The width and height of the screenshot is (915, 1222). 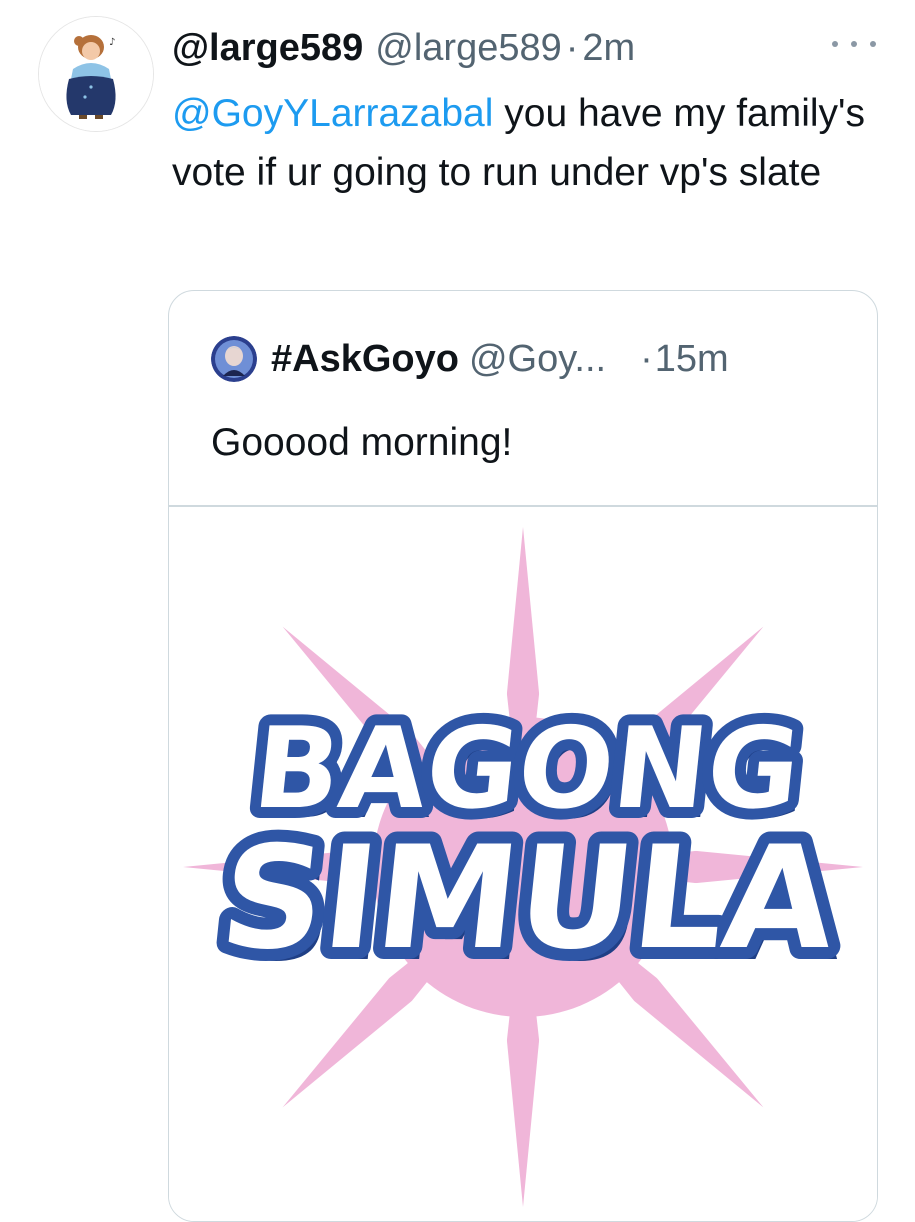 What do you see at coordinates (468, 48) in the screenshot?
I see `user-handle: @large589` at bounding box center [468, 48].